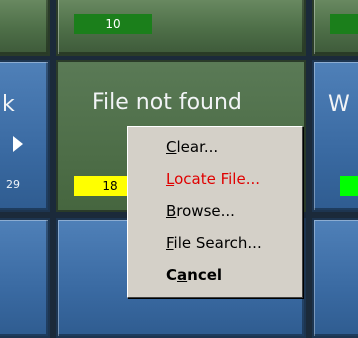 Image resolution: width=358 pixels, height=338 pixels. I want to click on tile-middle-right: W, so click(335, 136).